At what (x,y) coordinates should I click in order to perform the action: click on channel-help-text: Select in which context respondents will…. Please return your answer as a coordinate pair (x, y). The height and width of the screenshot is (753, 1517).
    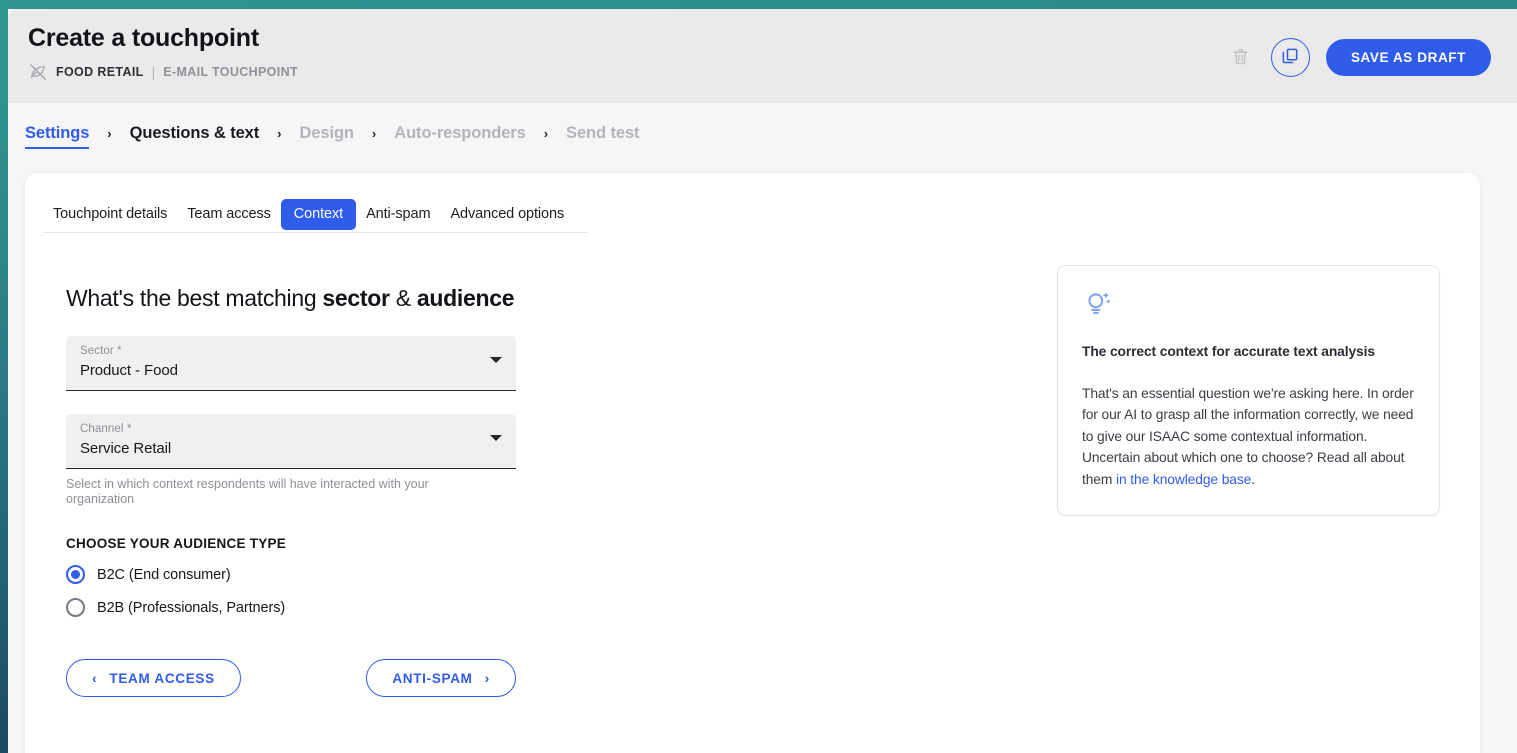
    Looking at the image, I should click on (247, 491).